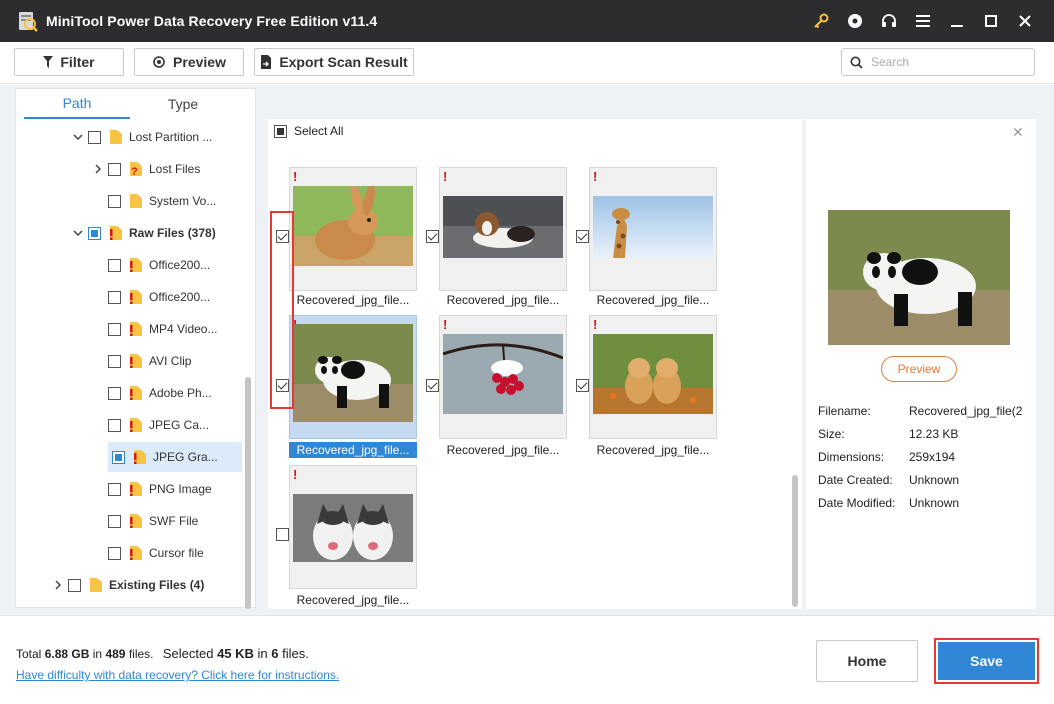  I want to click on tree-item-avi-clip: AVI Clip, so click(170, 361).